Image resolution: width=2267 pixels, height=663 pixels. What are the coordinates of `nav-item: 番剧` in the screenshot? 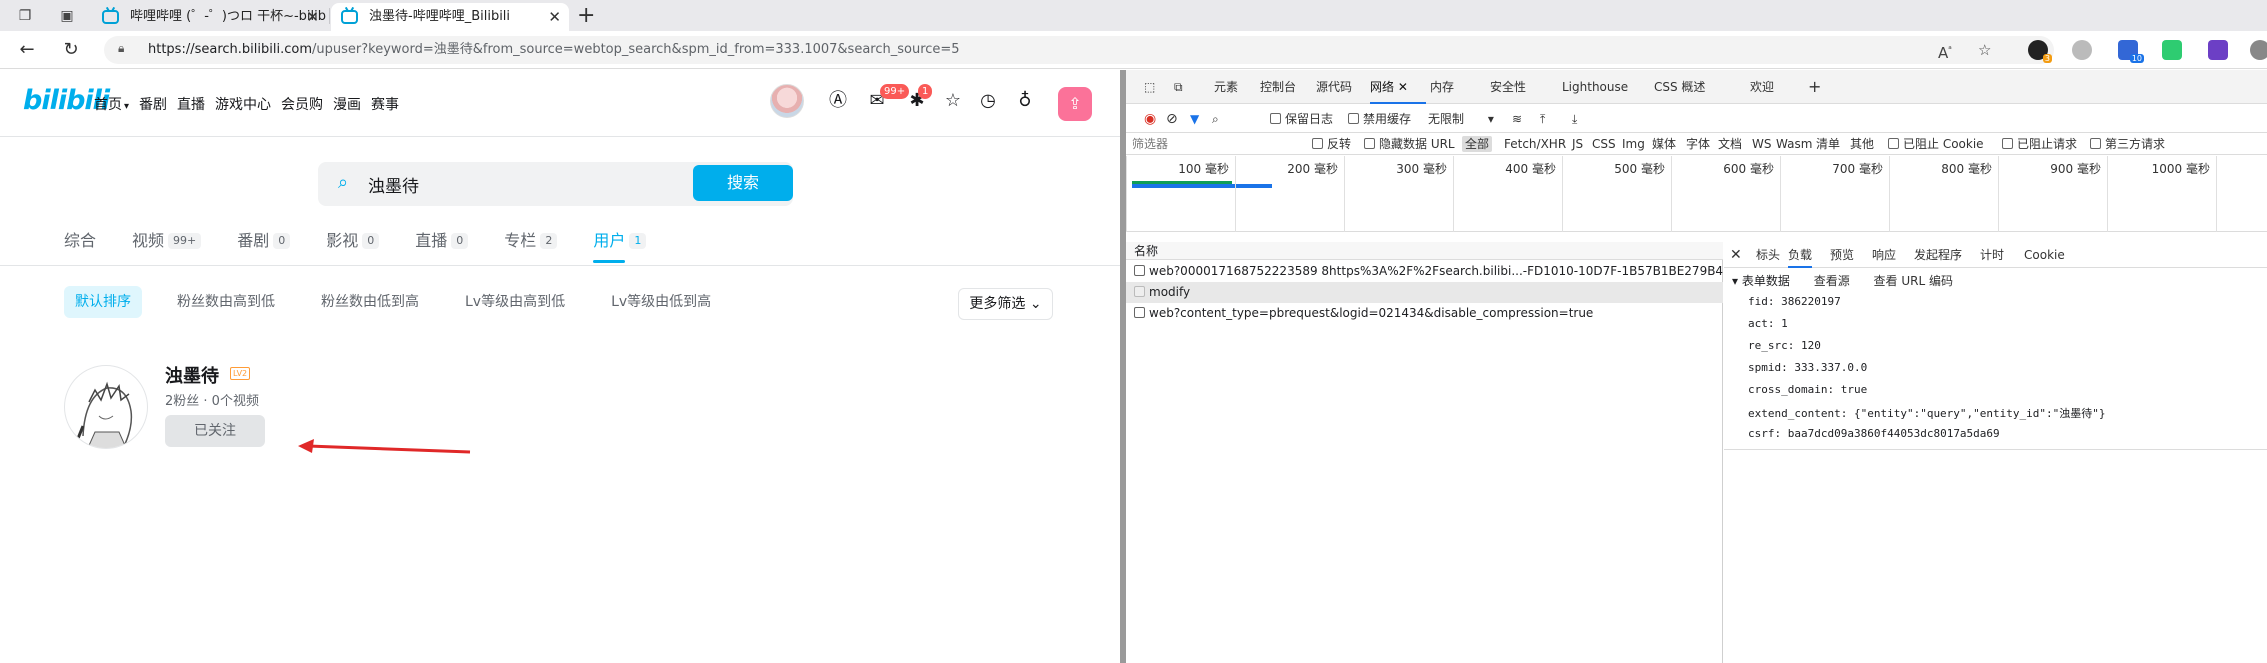 It's located at (153, 104).